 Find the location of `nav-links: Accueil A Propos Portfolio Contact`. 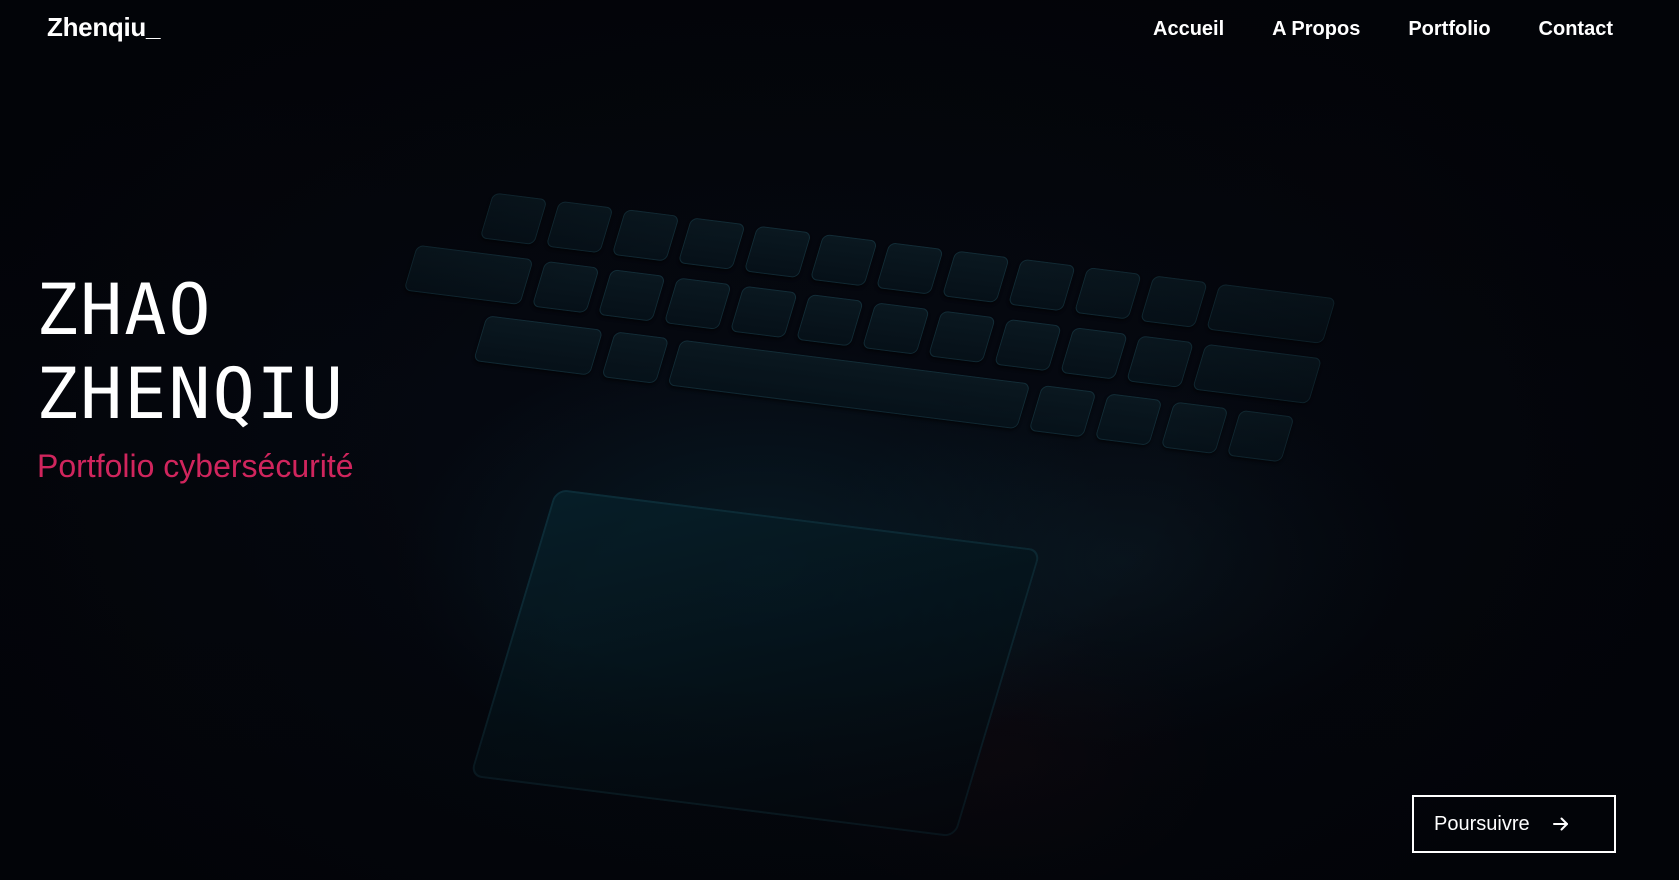

nav-links: Accueil A Propos Portfolio Contact is located at coordinates (1383, 29).